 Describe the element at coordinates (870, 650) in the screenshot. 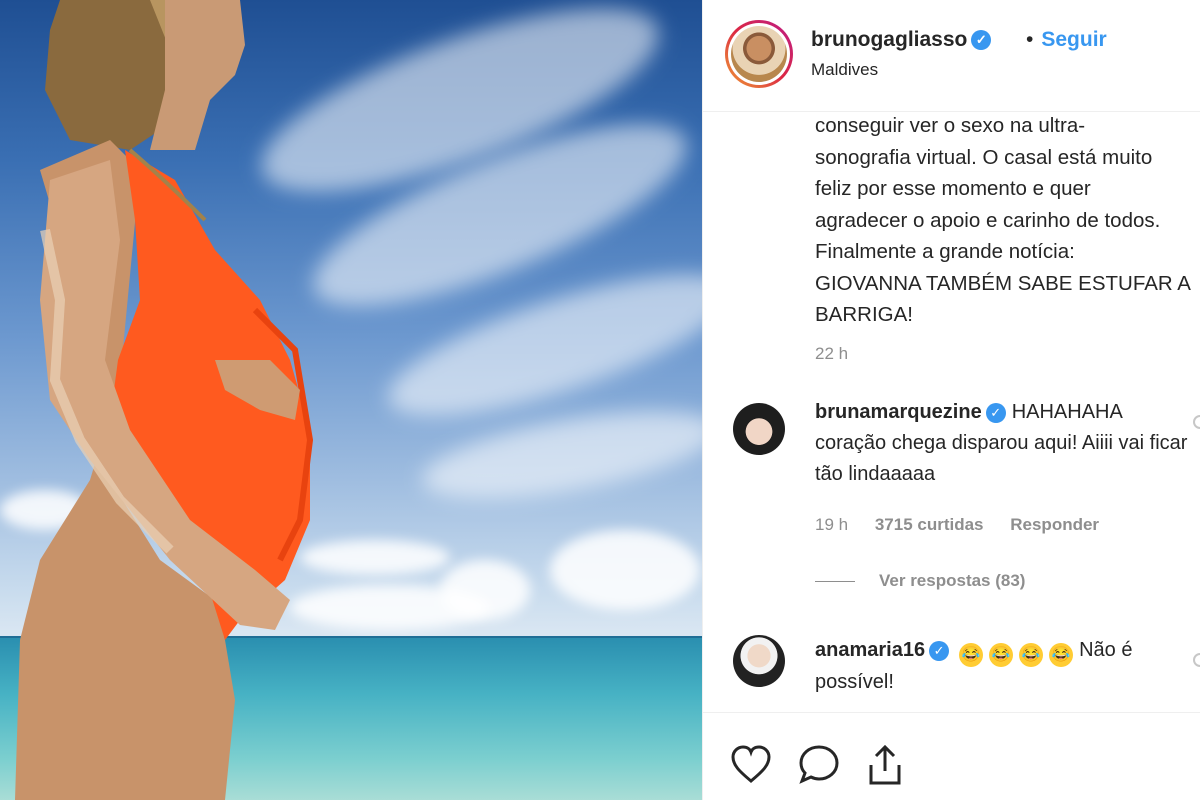

I see `comment-username: anamaria16` at that location.